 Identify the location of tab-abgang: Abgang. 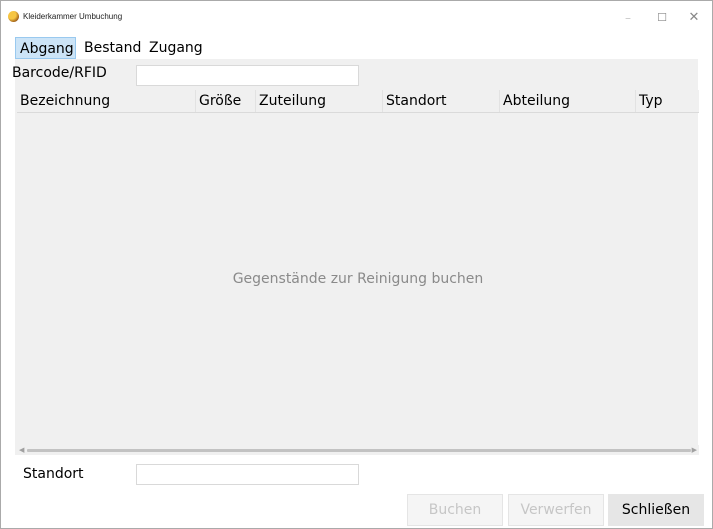
(45, 48).